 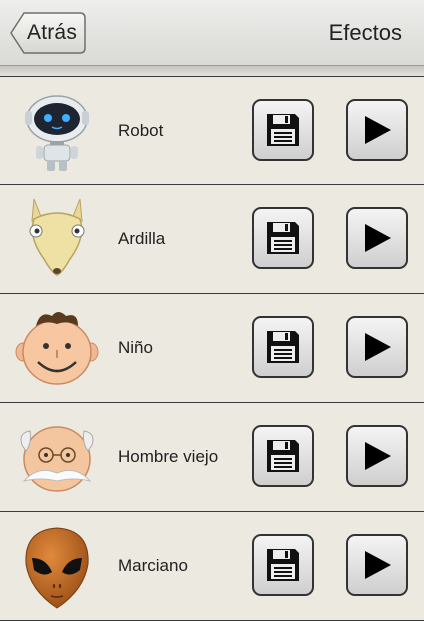 I want to click on back-button-label: Atrás, so click(x=52, y=32).